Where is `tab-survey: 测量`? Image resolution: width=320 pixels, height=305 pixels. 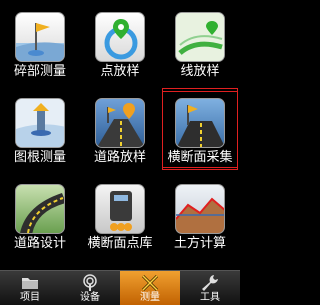 tab-survey: 测量 is located at coordinates (150, 288).